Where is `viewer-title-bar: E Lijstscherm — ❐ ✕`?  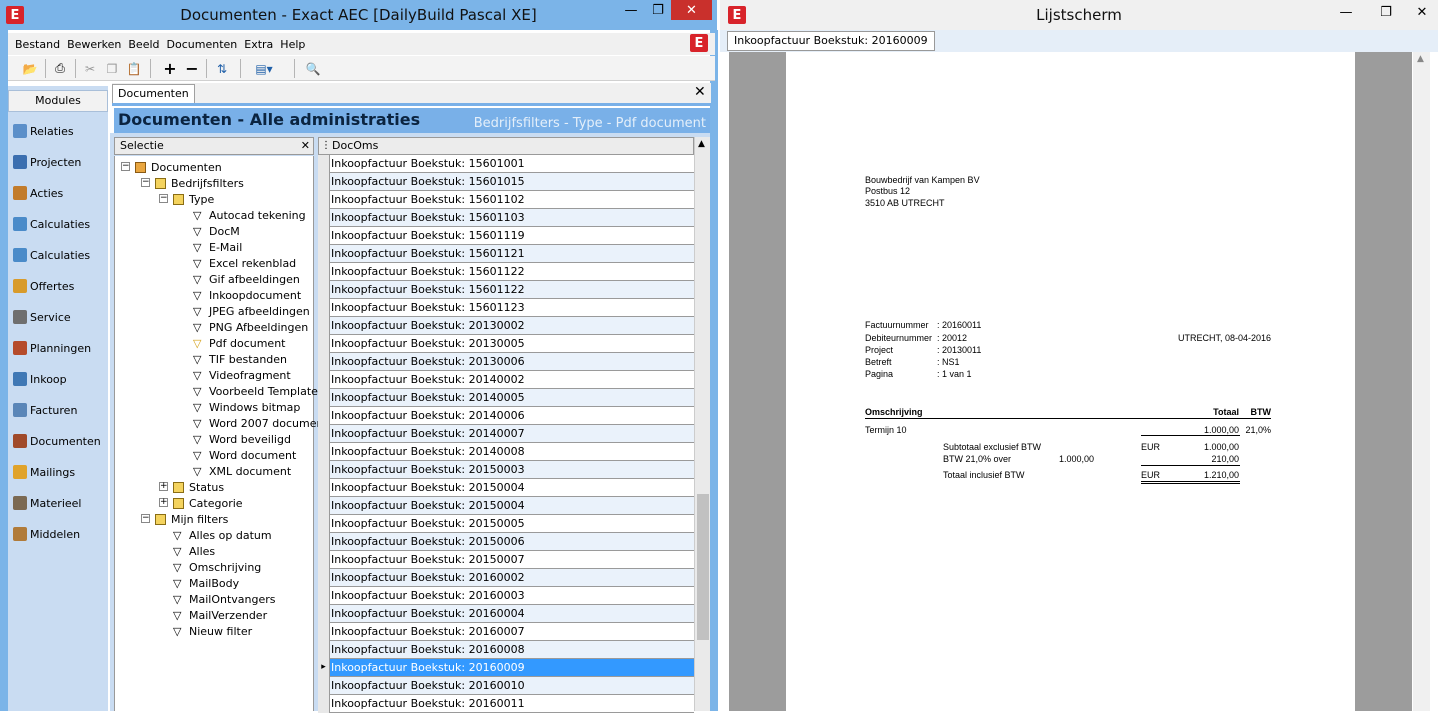 viewer-title-bar: E Lijstscherm — ❐ ✕ is located at coordinates (1079, 15).